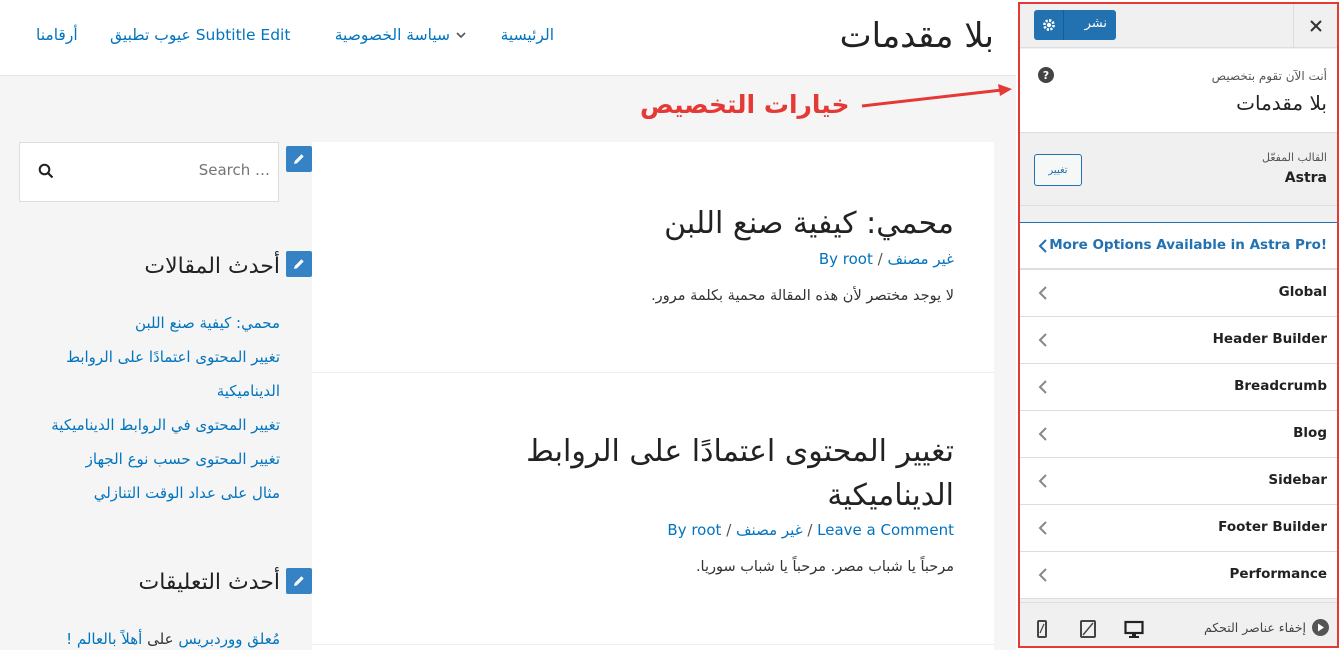  What do you see at coordinates (885, 530) in the screenshot?
I see `post-comment-link: Leave a Comment` at bounding box center [885, 530].